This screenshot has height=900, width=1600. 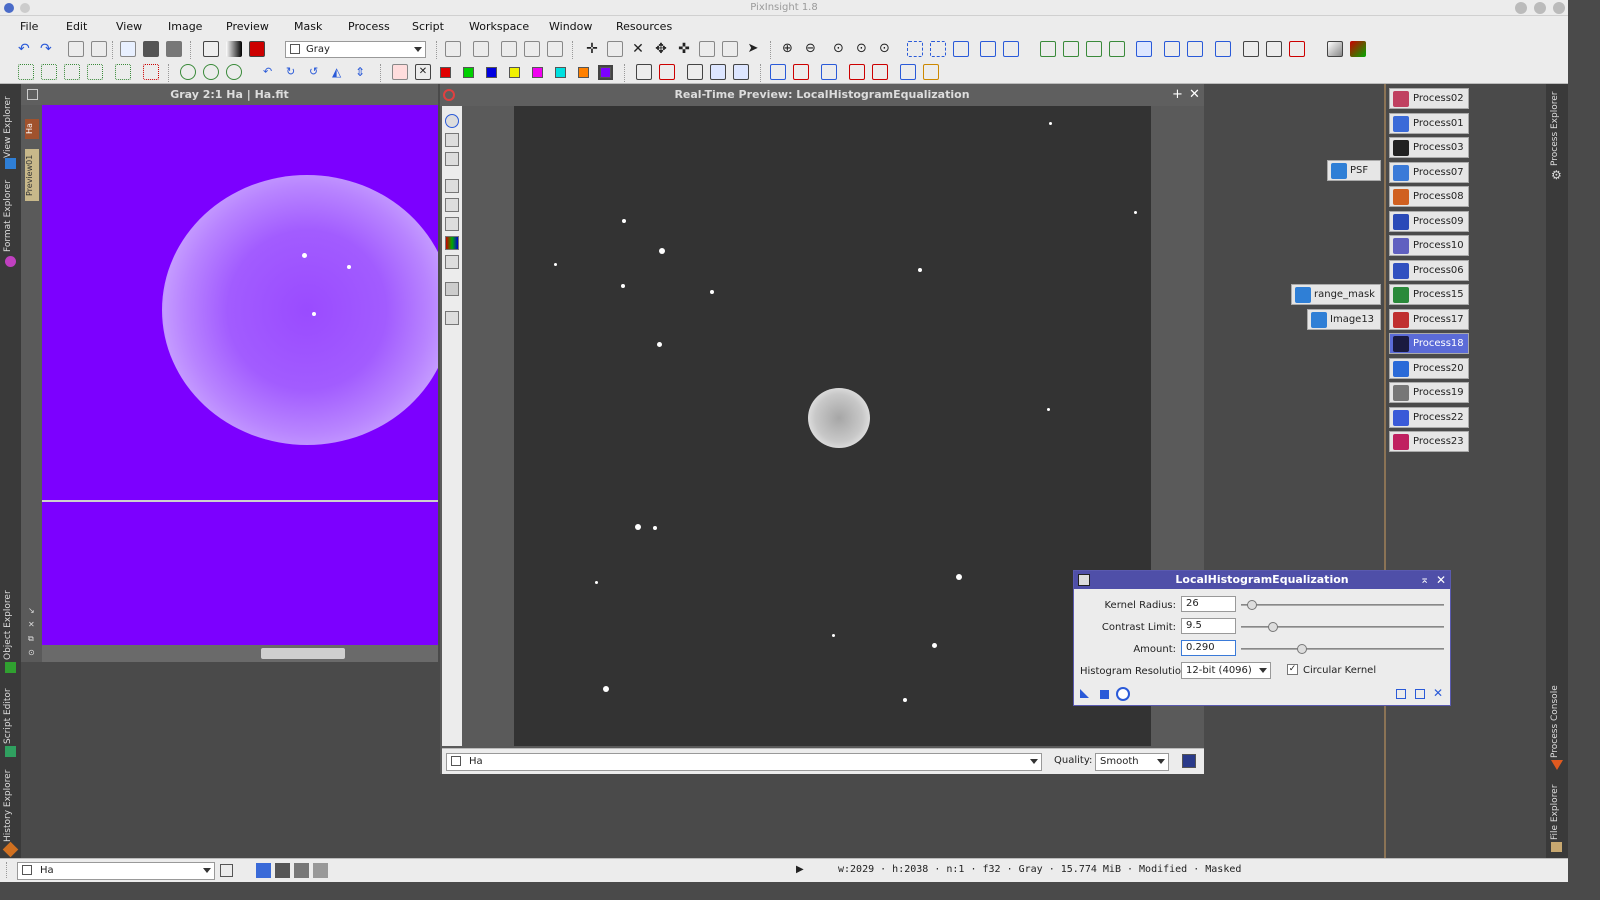 What do you see at coordinates (340, 72) in the screenshot?
I see `mirror-h-icon: ◭` at bounding box center [340, 72].